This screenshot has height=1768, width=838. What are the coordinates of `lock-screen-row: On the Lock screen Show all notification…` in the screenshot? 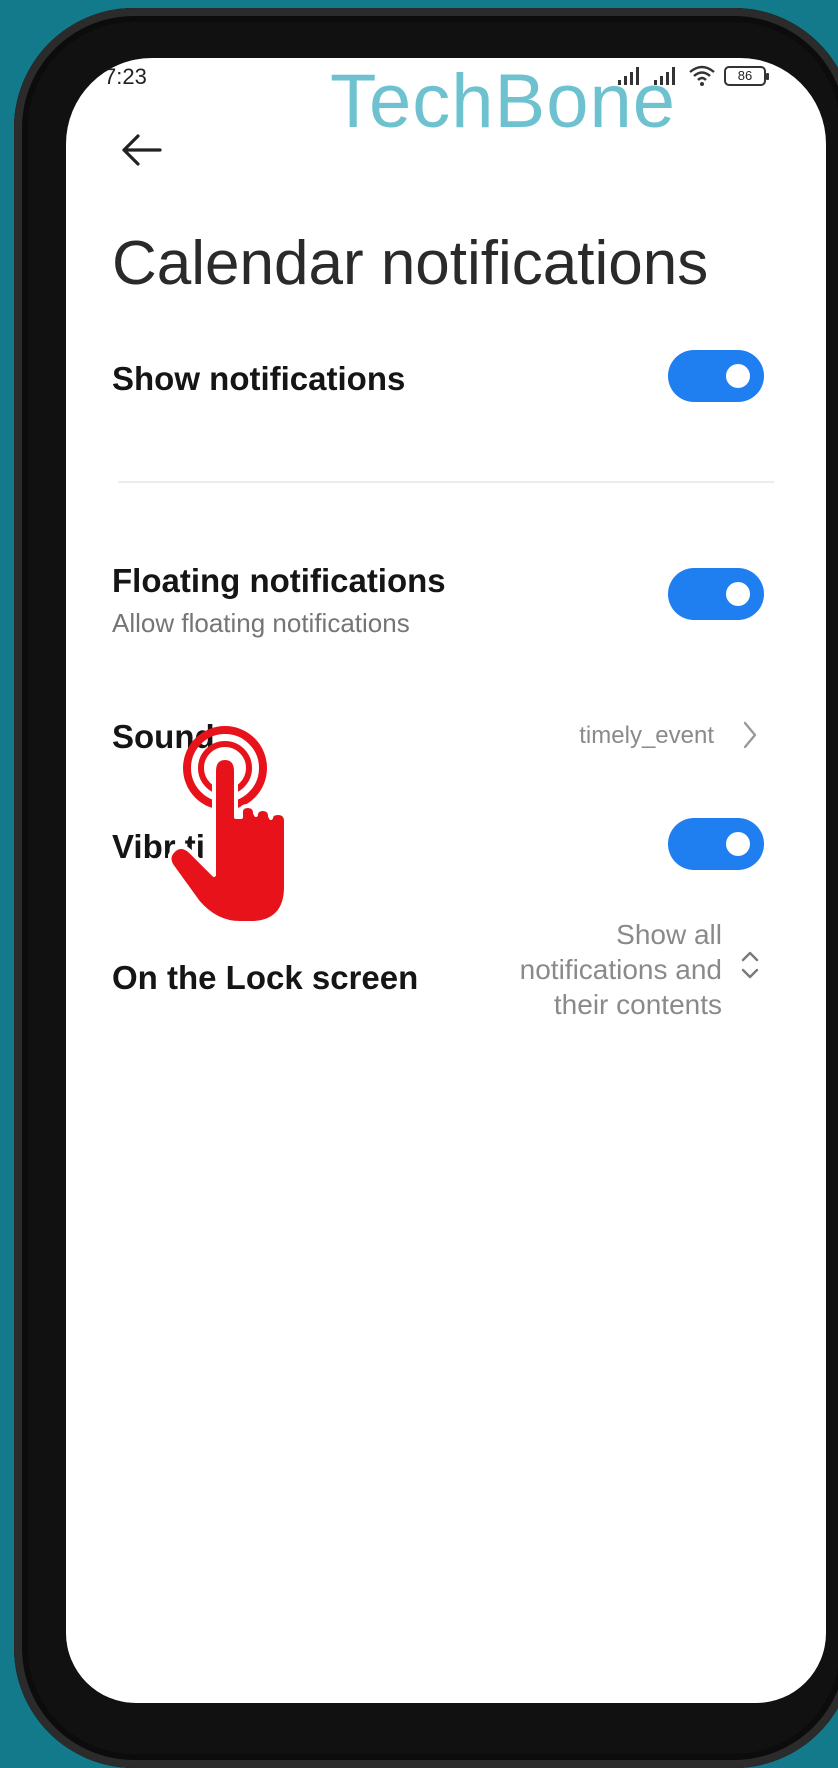 It's located at (442, 969).